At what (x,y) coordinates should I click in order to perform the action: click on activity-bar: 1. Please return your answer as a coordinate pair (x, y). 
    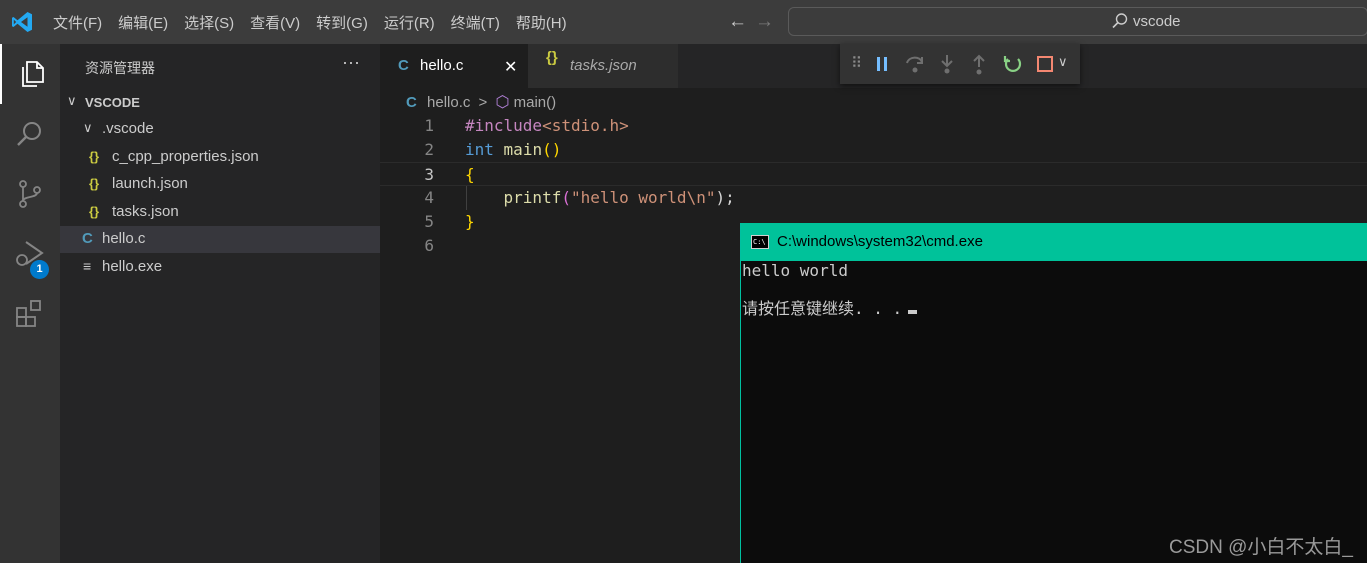
    Looking at the image, I should click on (30, 303).